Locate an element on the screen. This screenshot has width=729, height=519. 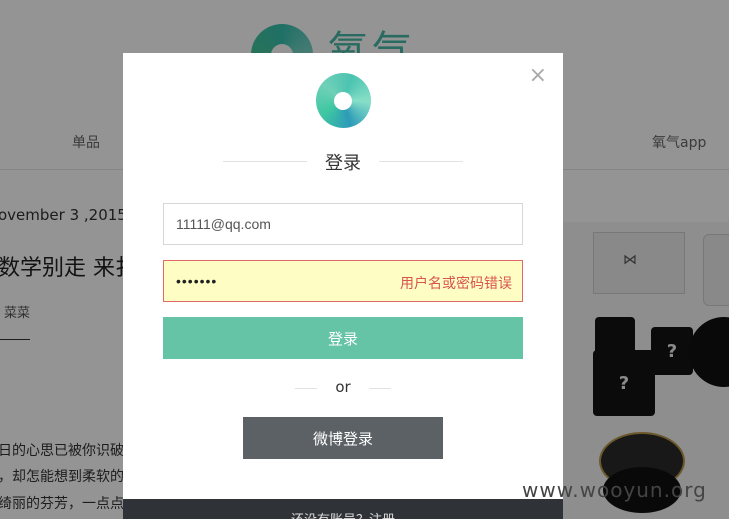
modal-footer: 还没有账号？注册 is located at coordinates (343, 509).